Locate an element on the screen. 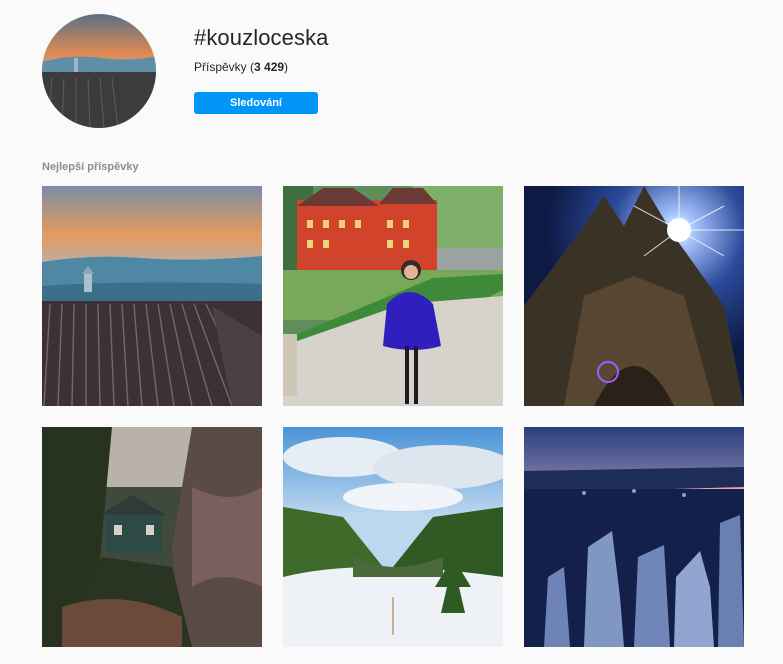 This screenshot has width=783, height=664. hashtag-avatar is located at coordinates (99, 71).